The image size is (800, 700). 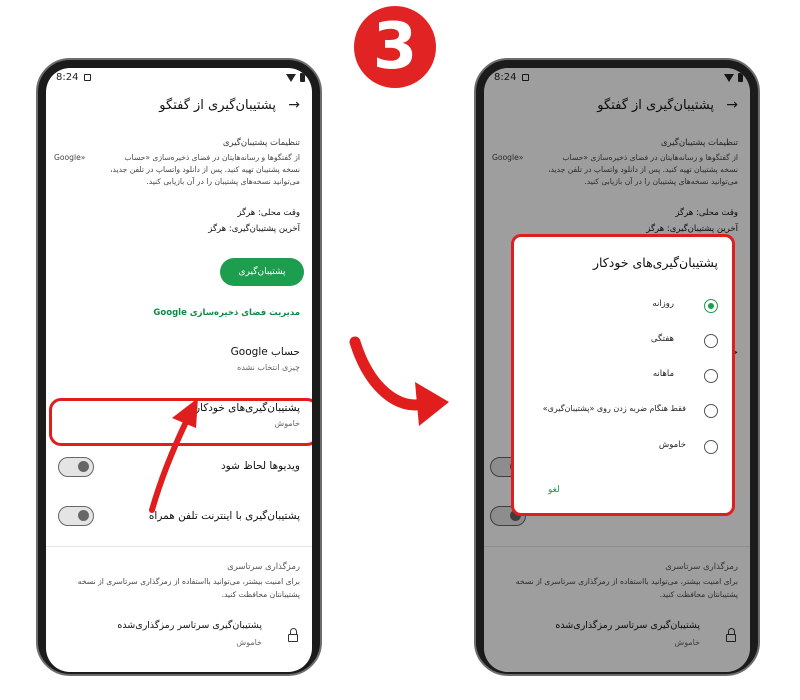 I want to click on google-account-value: چیزی انتخاب نشده, so click(x=268, y=367).